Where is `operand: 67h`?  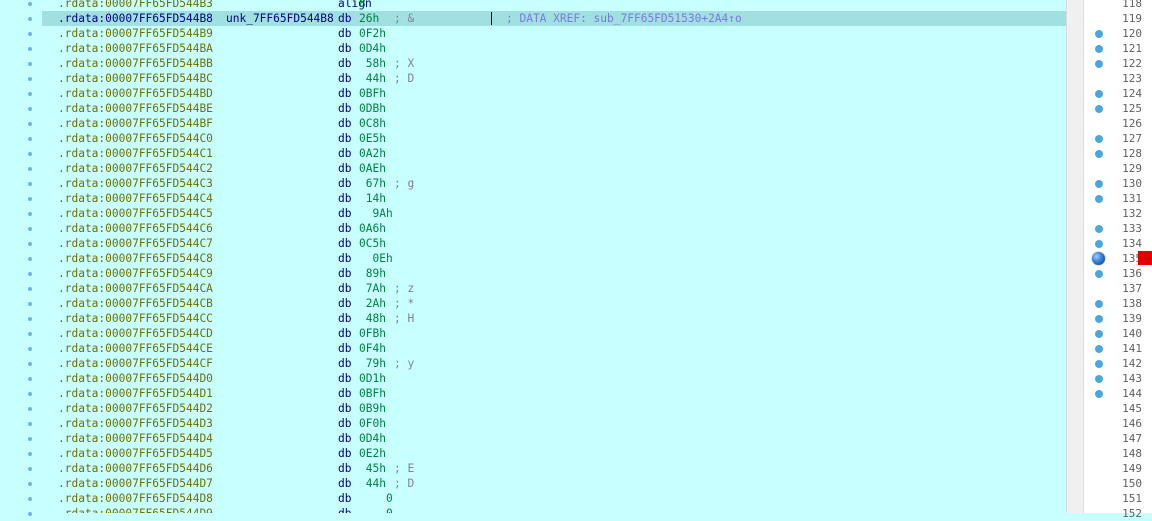
operand: 67h is located at coordinates (372, 183).